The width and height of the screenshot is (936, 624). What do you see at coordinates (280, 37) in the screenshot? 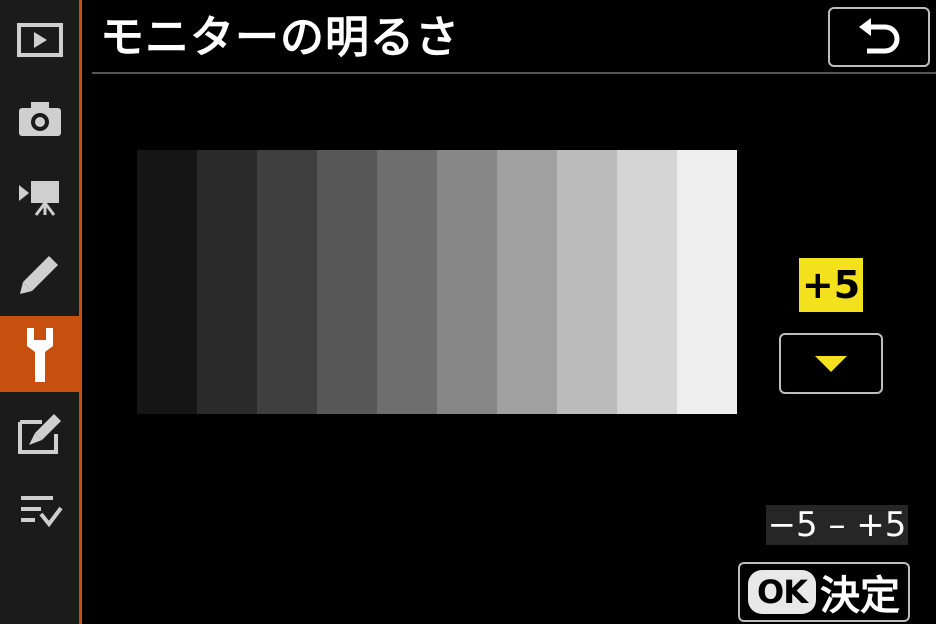
I see `page-title: モニターの明るさ` at bounding box center [280, 37].